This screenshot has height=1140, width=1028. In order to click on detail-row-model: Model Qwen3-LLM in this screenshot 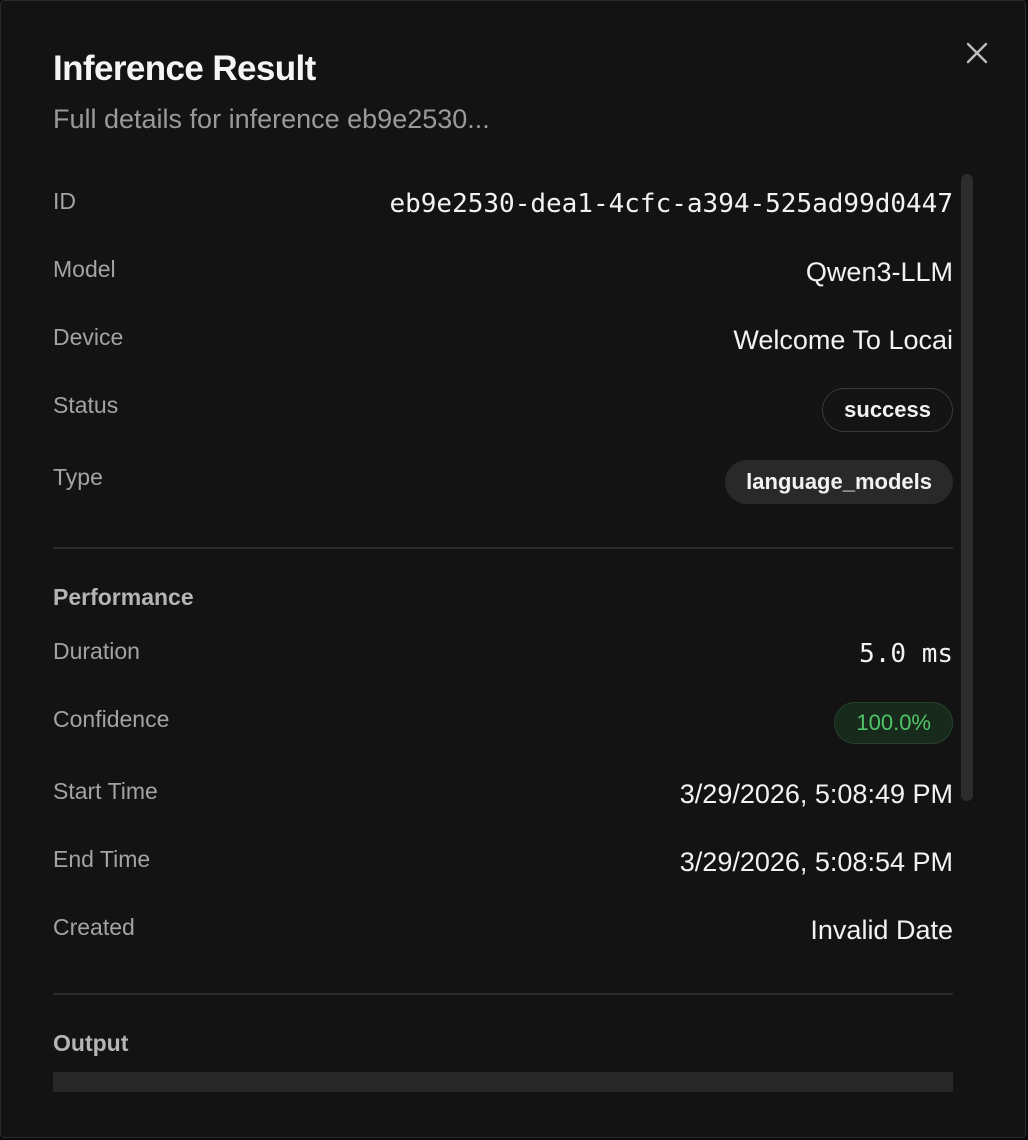, I will do `click(503, 279)`.